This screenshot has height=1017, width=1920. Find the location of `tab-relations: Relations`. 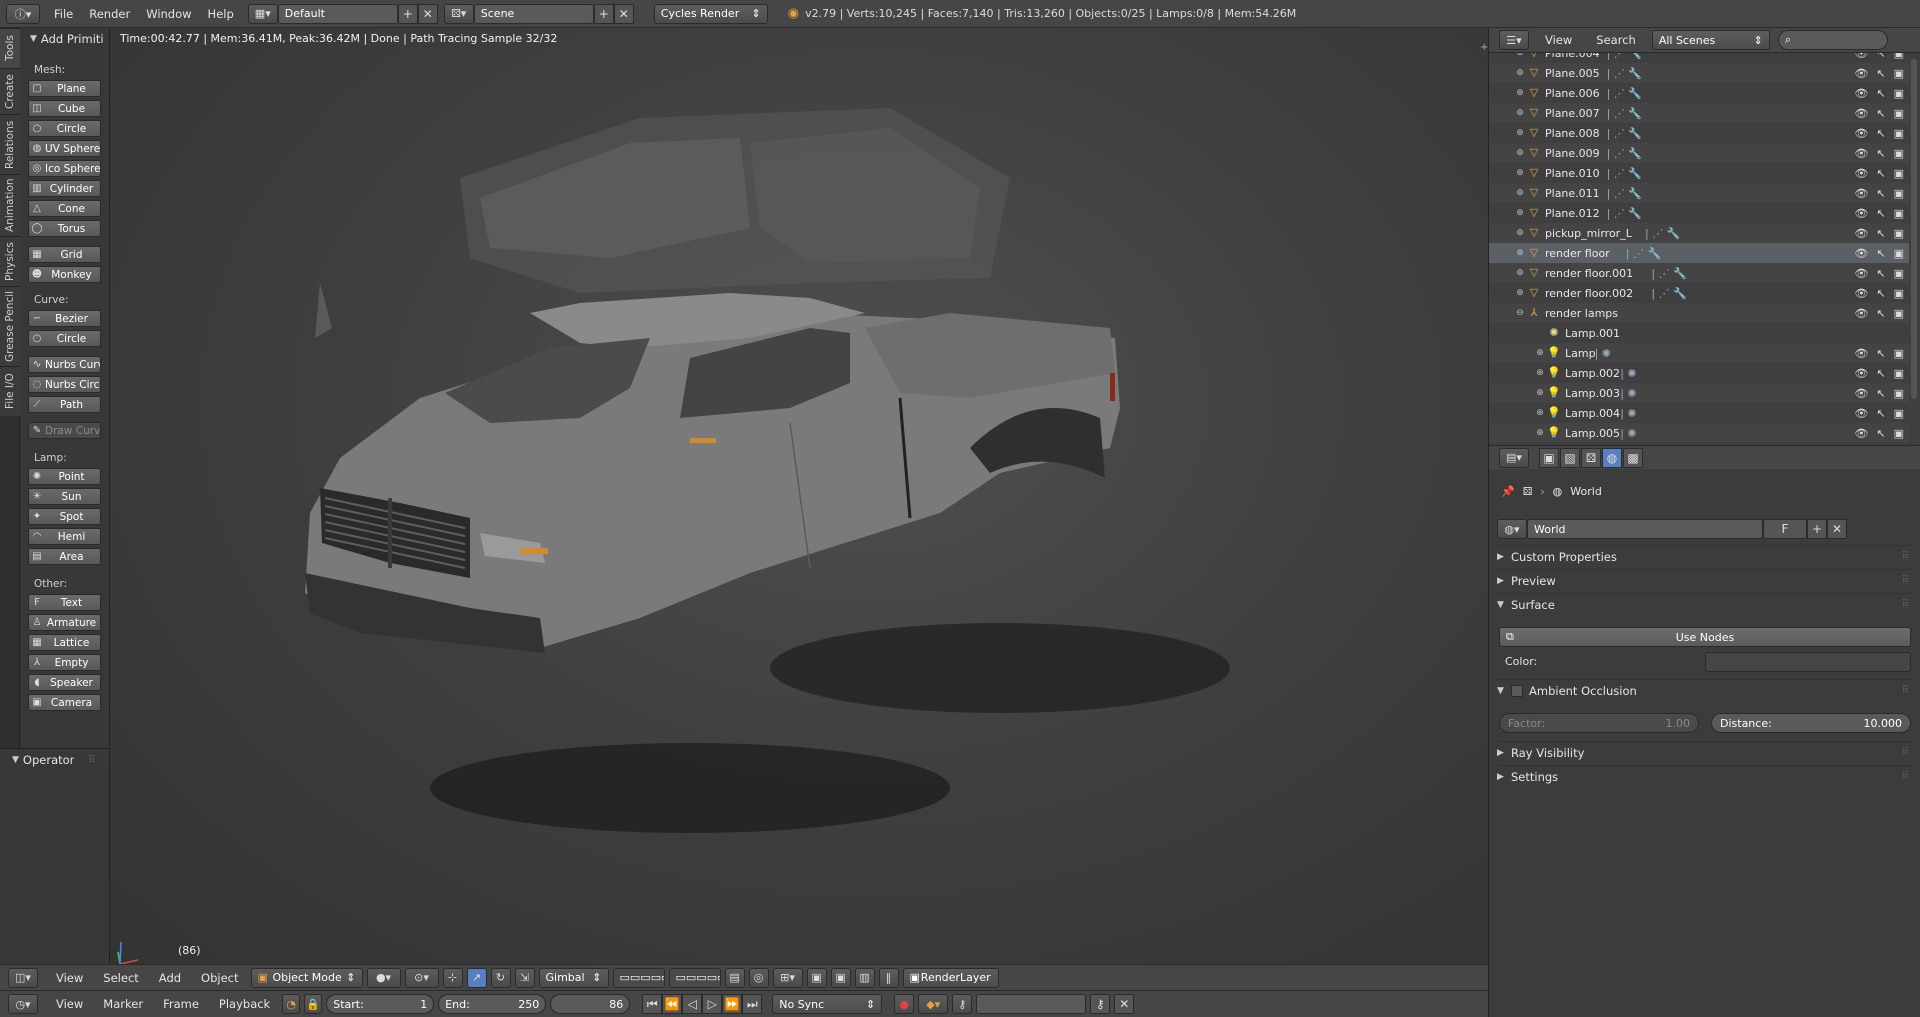

tab-relations: Relations is located at coordinates (10, 144).